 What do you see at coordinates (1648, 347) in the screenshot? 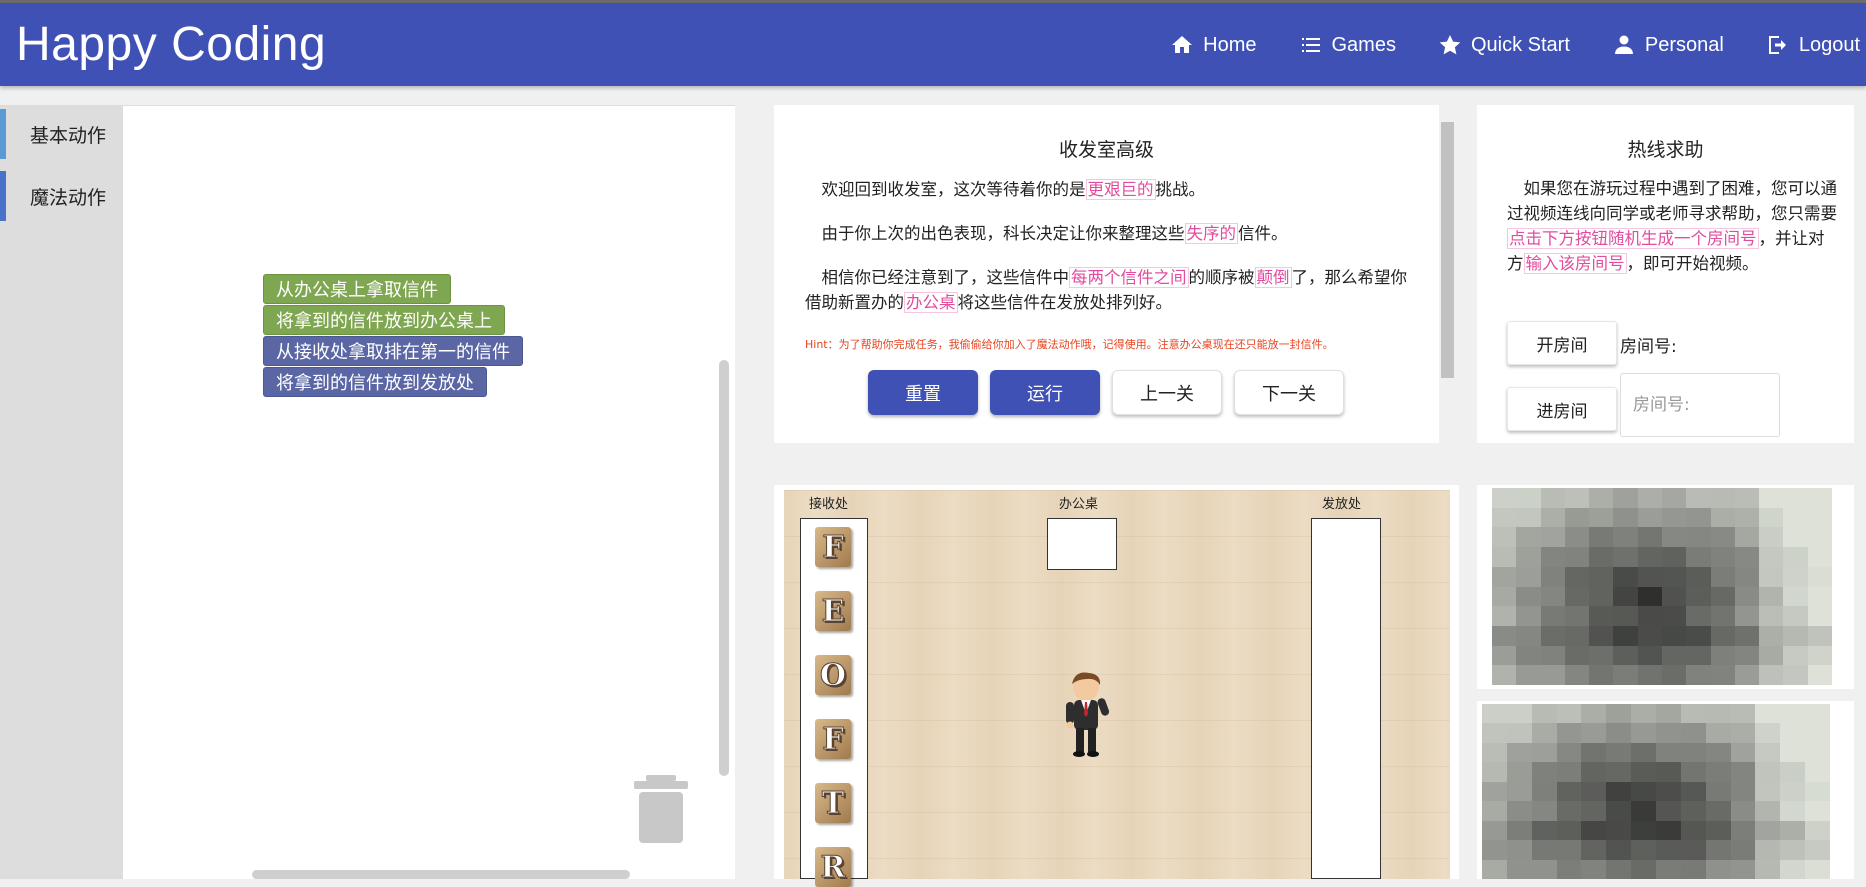
I see `room-number-label: 房间号:` at bounding box center [1648, 347].